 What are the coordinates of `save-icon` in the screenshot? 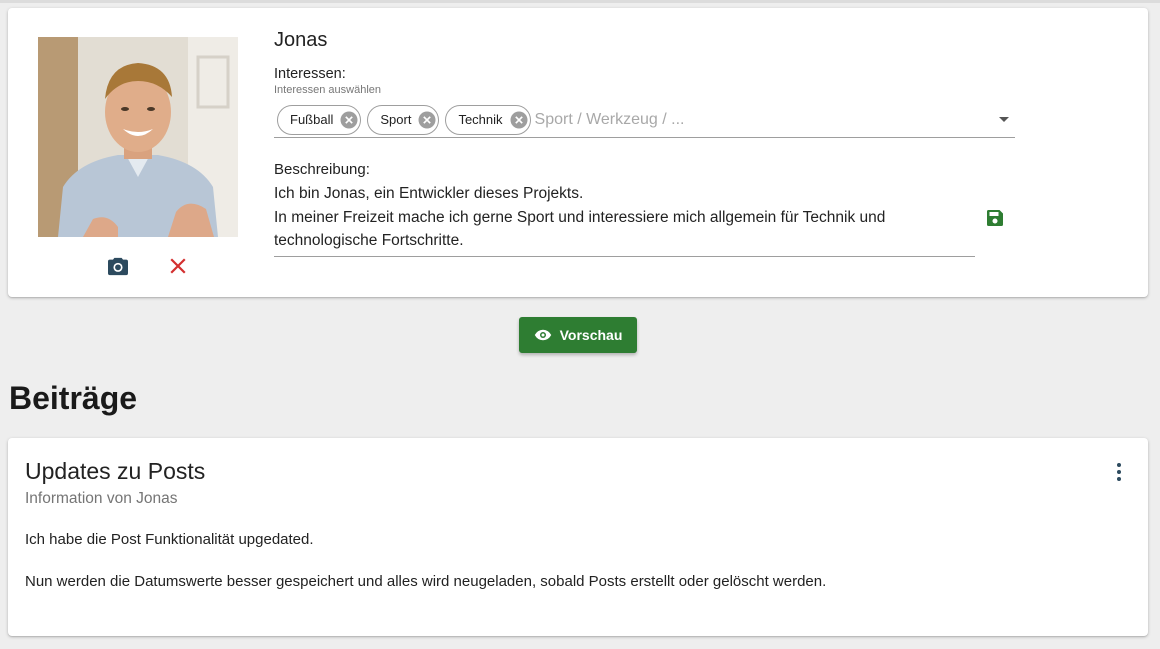 It's located at (995, 218).